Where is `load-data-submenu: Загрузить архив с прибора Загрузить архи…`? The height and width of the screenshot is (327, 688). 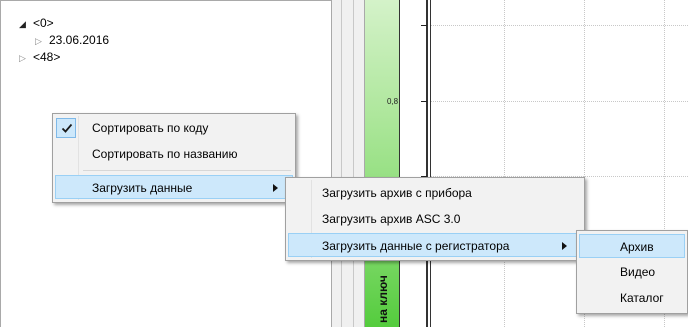
load-data-submenu: Загрузить архив с прибора Загрузить архи… is located at coordinates (435, 219).